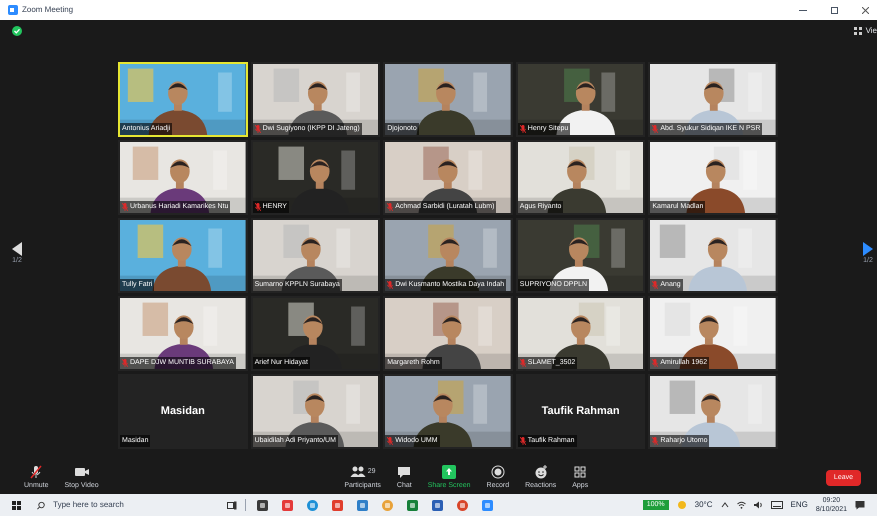 The height and width of the screenshot is (516, 877). What do you see at coordinates (681, 505) in the screenshot?
I see `sun-icon` at bounding box center [681, 505].